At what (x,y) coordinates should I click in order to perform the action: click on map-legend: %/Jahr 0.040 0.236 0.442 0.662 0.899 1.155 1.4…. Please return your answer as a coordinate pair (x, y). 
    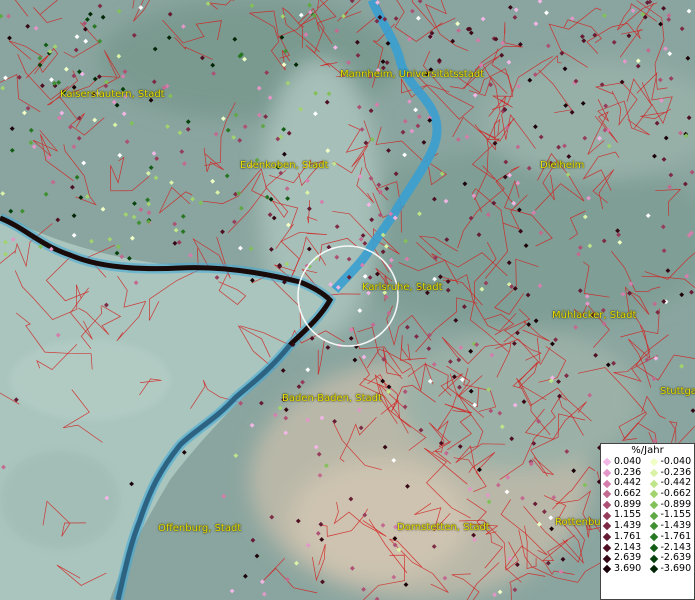
    Looking at the image, I should click on (647, 521).